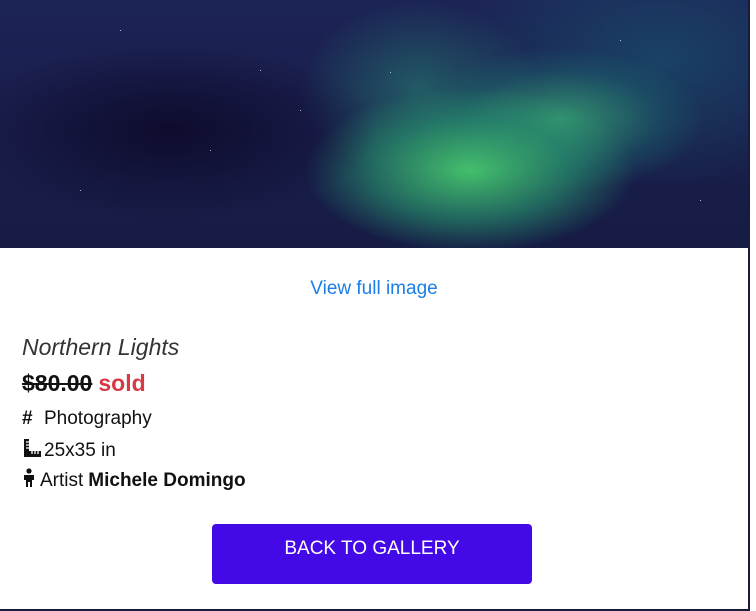 This screenshot has width=756, height=611. I want to click on artist-row: Artist Michele Domingo, so click(134, 481).